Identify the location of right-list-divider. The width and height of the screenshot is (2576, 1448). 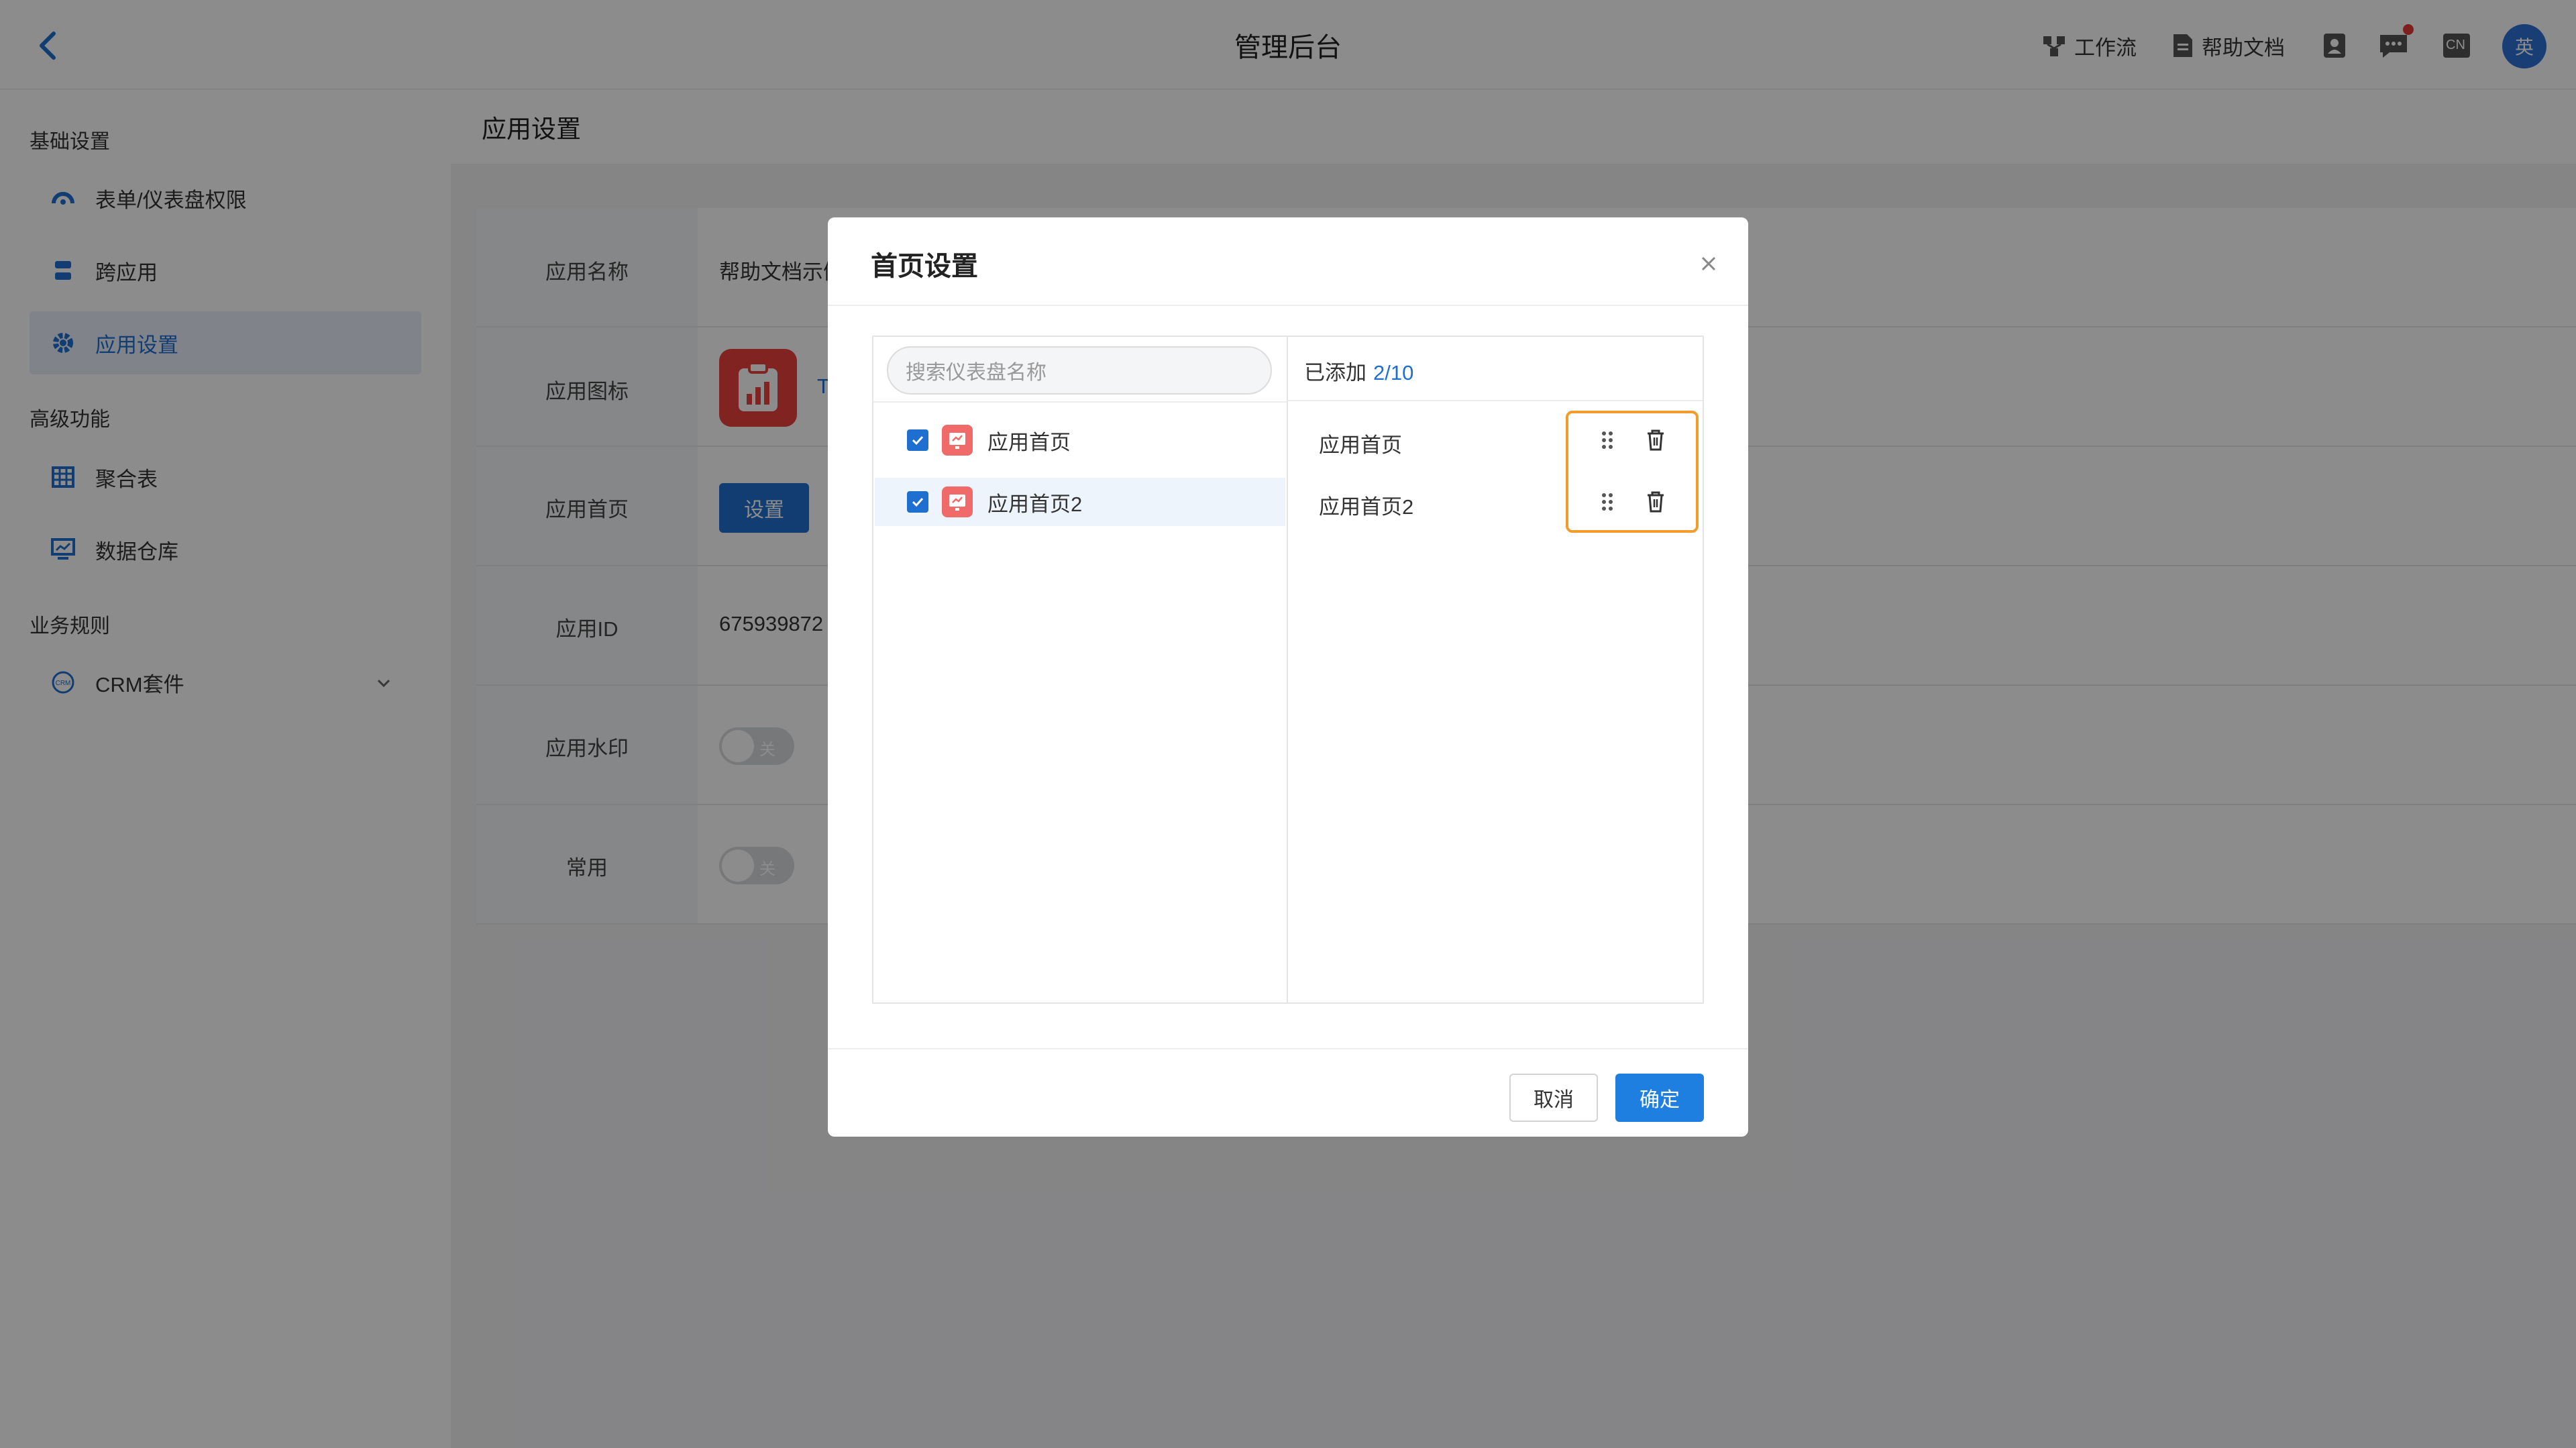
(1495, 400).